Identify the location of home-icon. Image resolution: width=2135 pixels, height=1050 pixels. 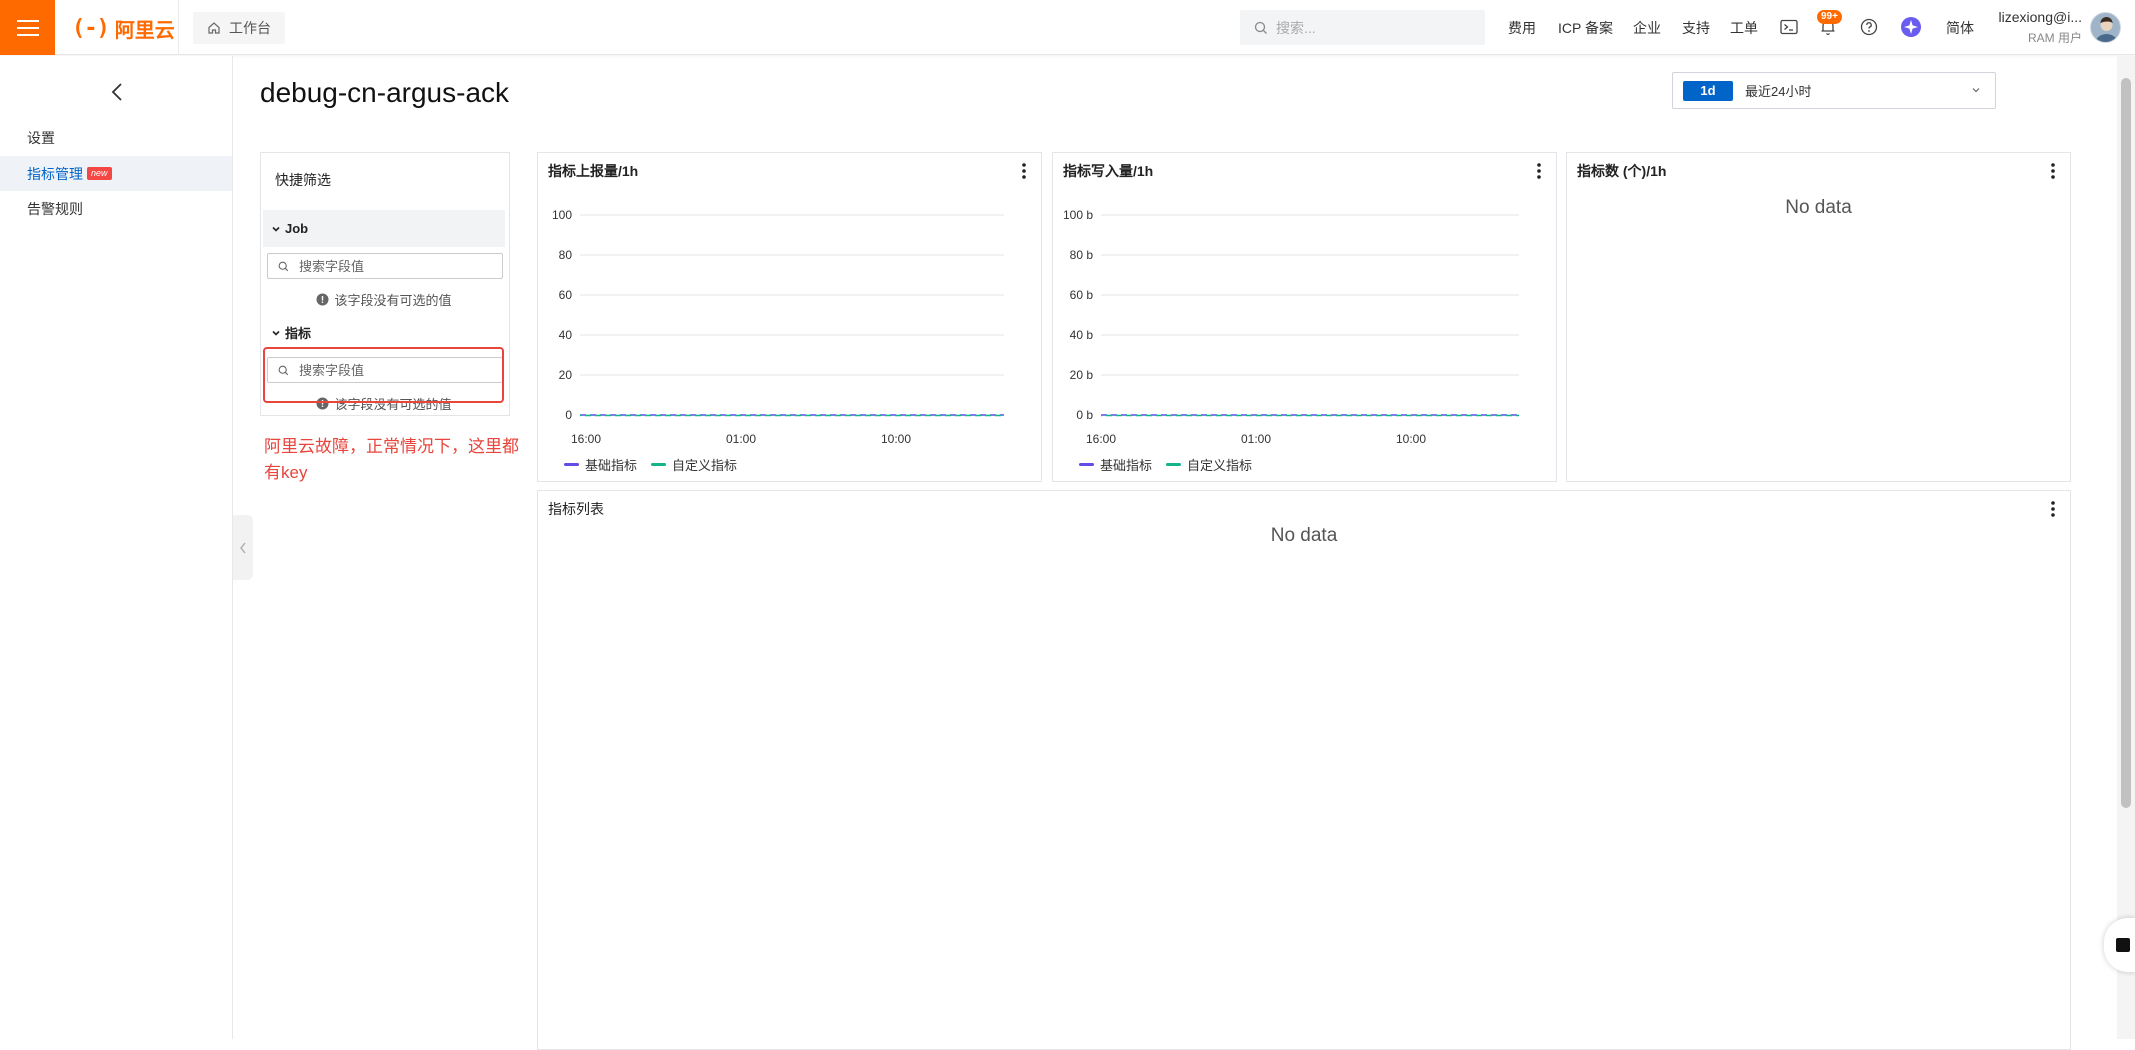
(214, 28).